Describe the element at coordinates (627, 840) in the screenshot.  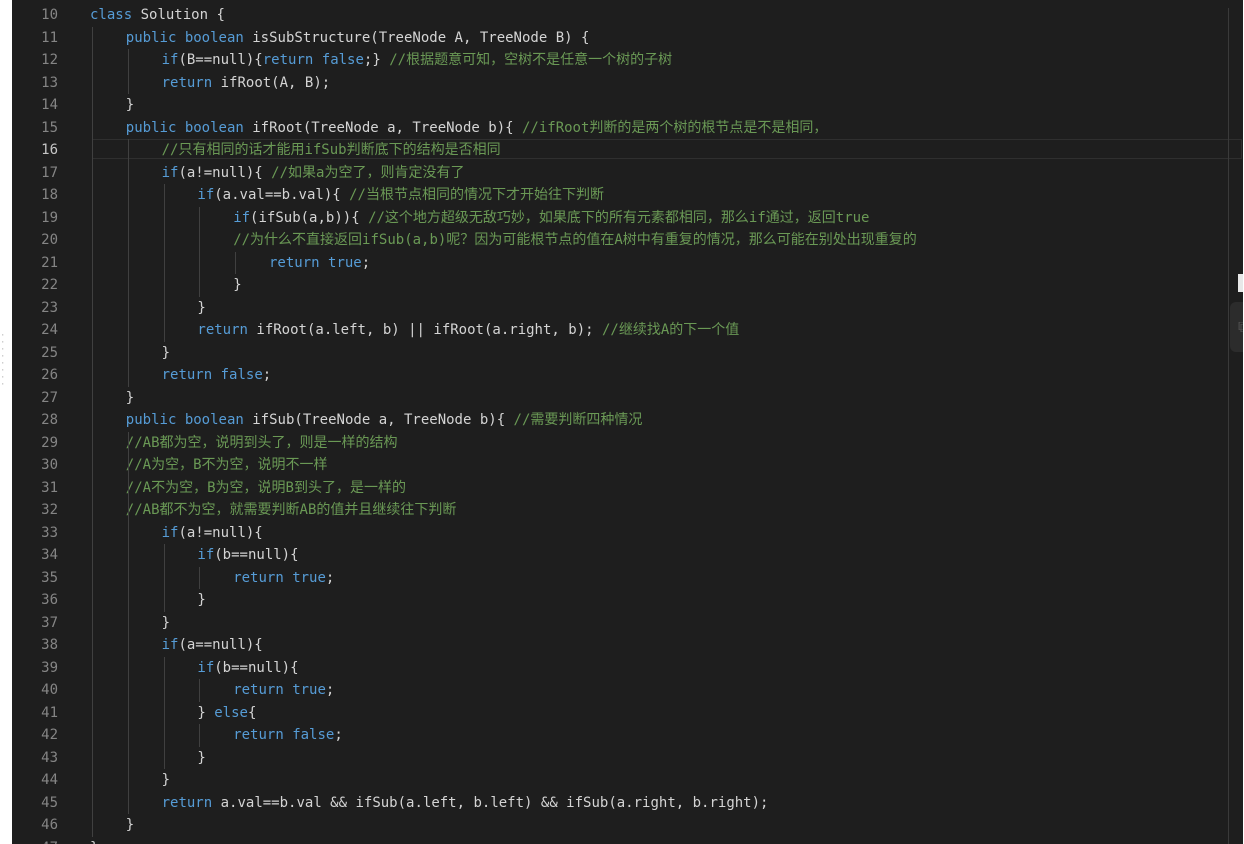
I see `code-line: 47}` at that location.